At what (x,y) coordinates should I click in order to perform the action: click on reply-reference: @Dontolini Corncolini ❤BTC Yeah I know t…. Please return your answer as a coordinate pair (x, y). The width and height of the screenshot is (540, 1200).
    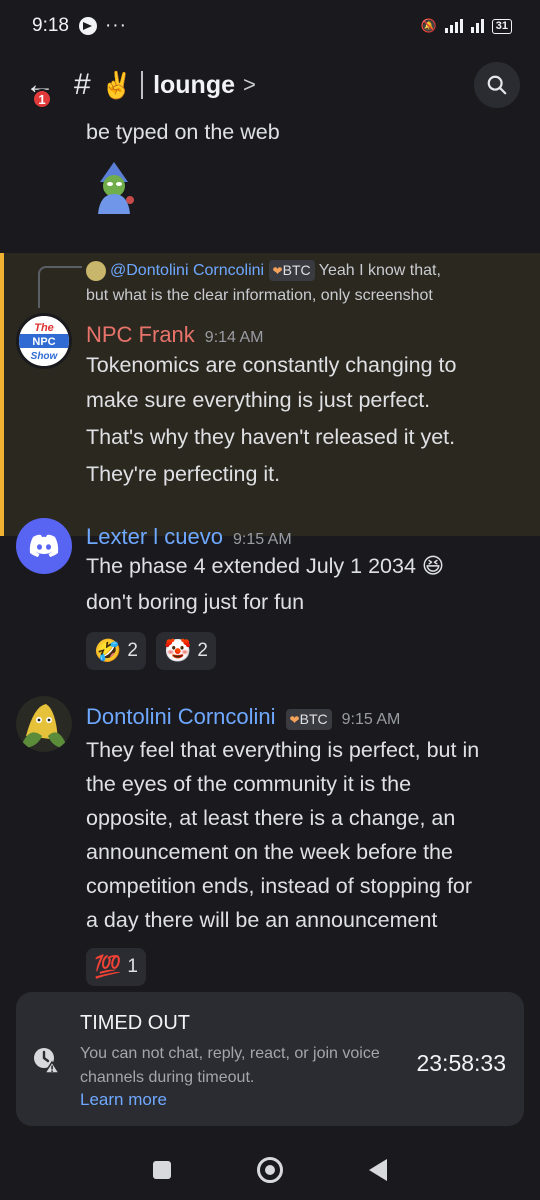
    Looking at the image, I should click on (306, 283).